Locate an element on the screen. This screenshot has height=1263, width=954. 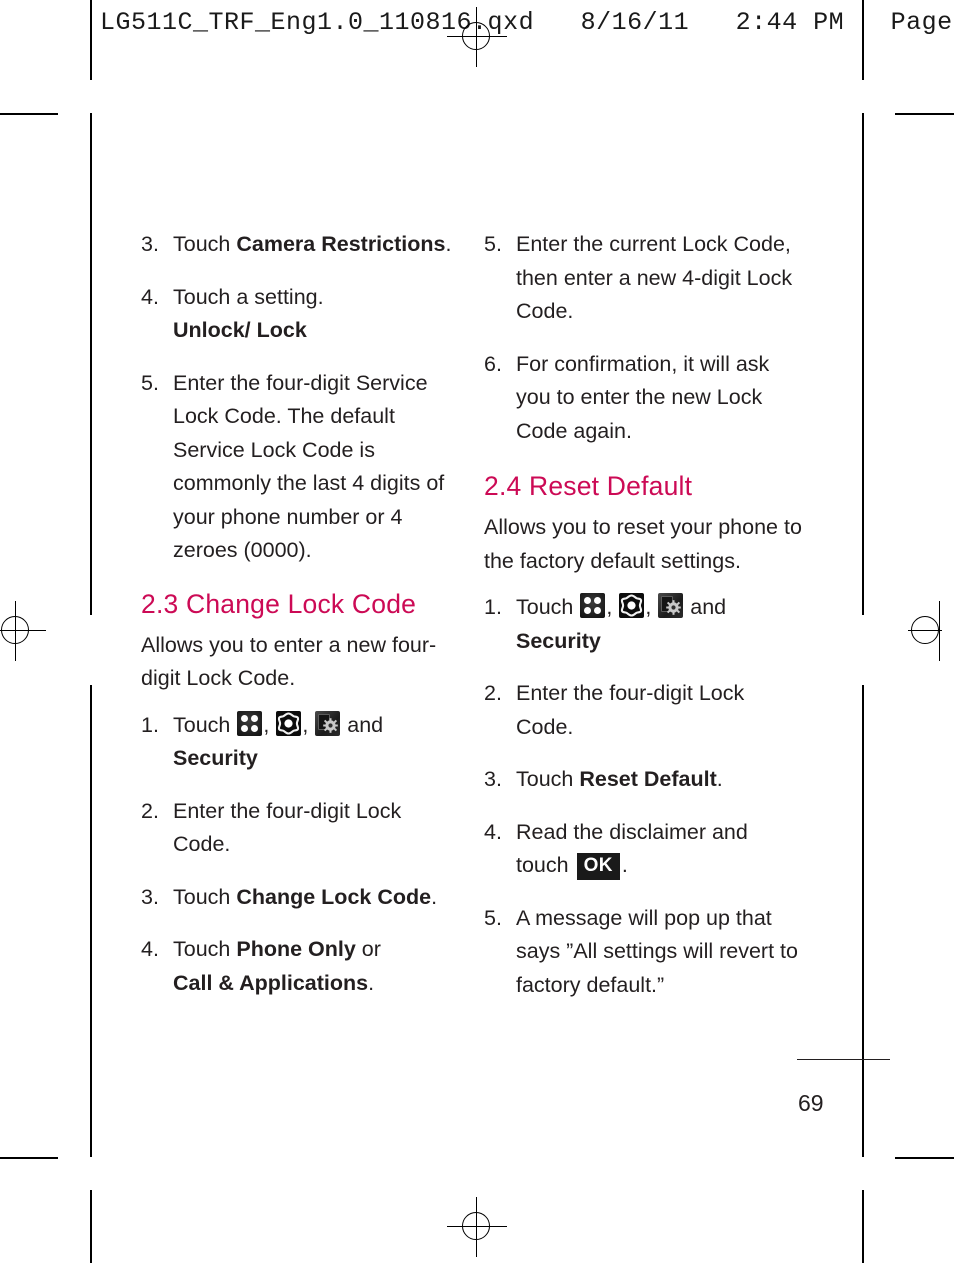
list-text: Touch a setting. is located at coordinates (248, 296).